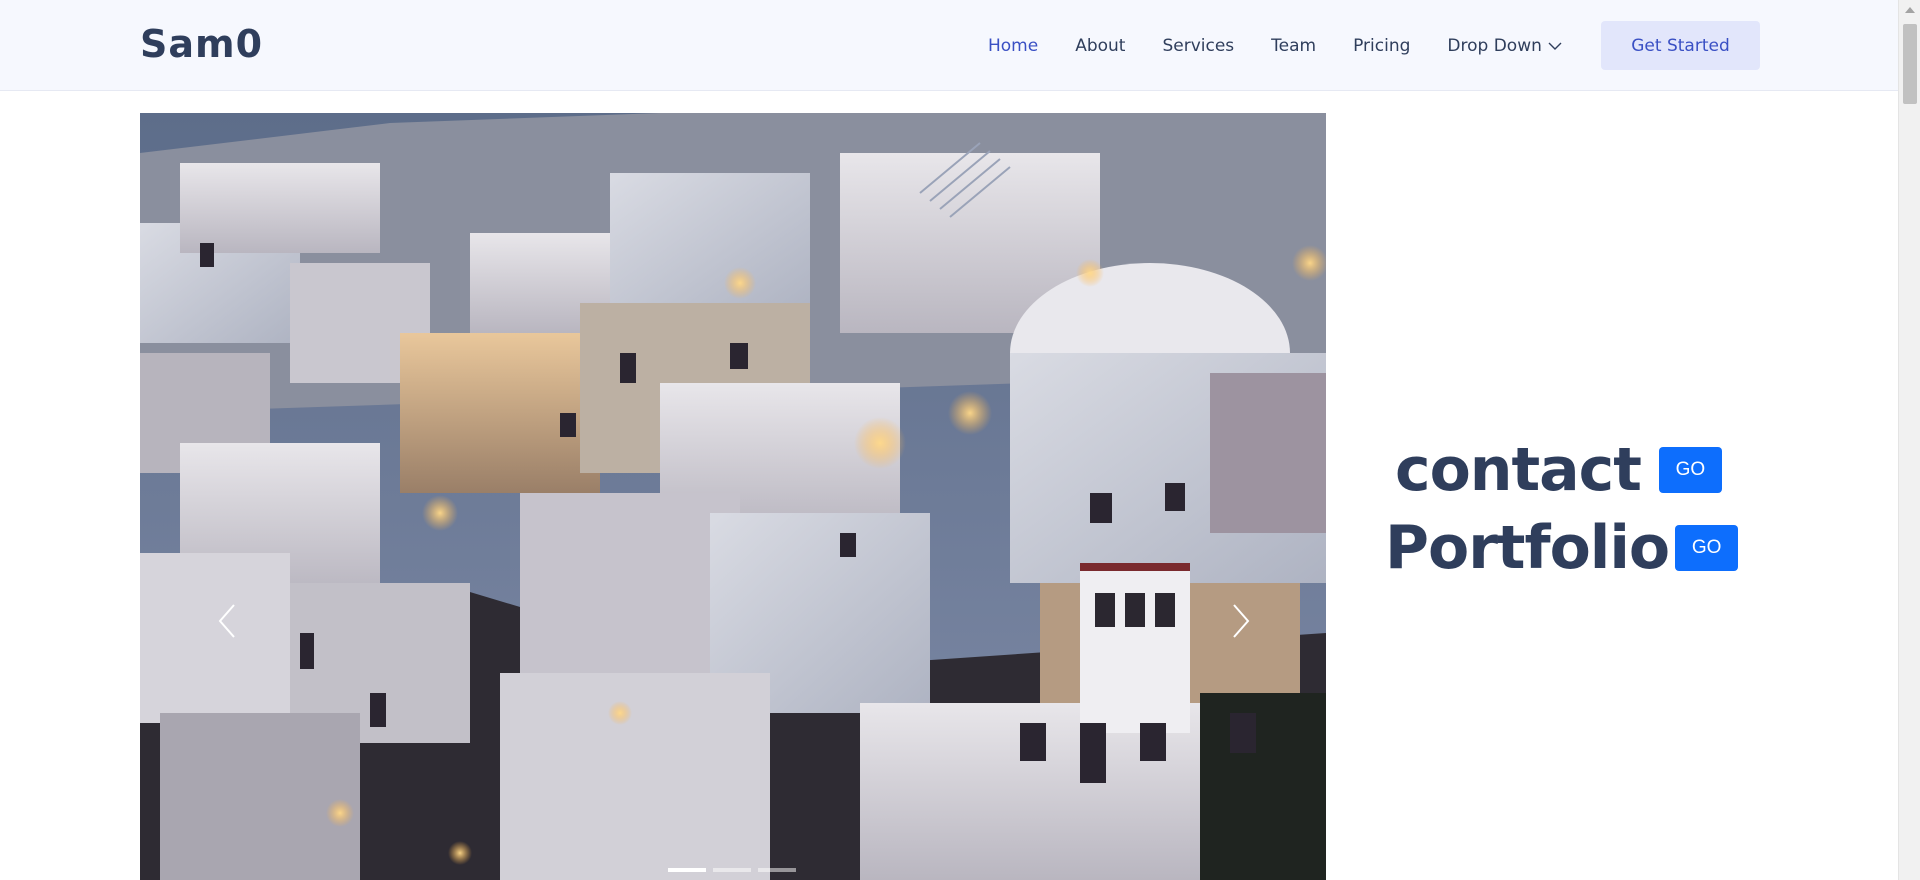  Describe the element at coordinates (1518, 470) in the screenshot. I see `contact-label: contact` at that location.